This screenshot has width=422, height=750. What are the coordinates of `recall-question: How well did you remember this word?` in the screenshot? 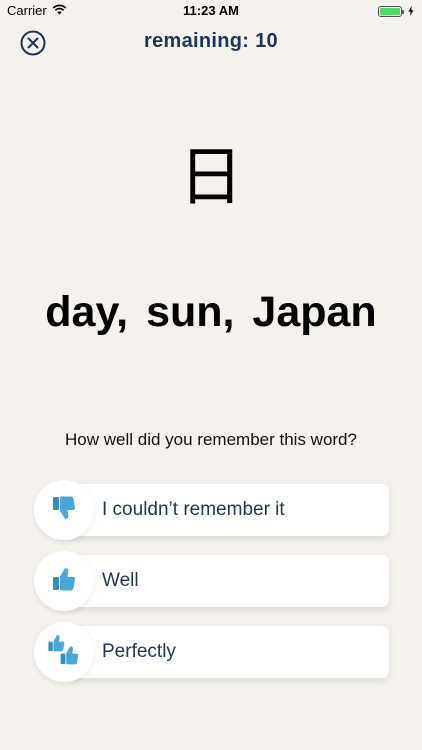 It's located at (211, 439).